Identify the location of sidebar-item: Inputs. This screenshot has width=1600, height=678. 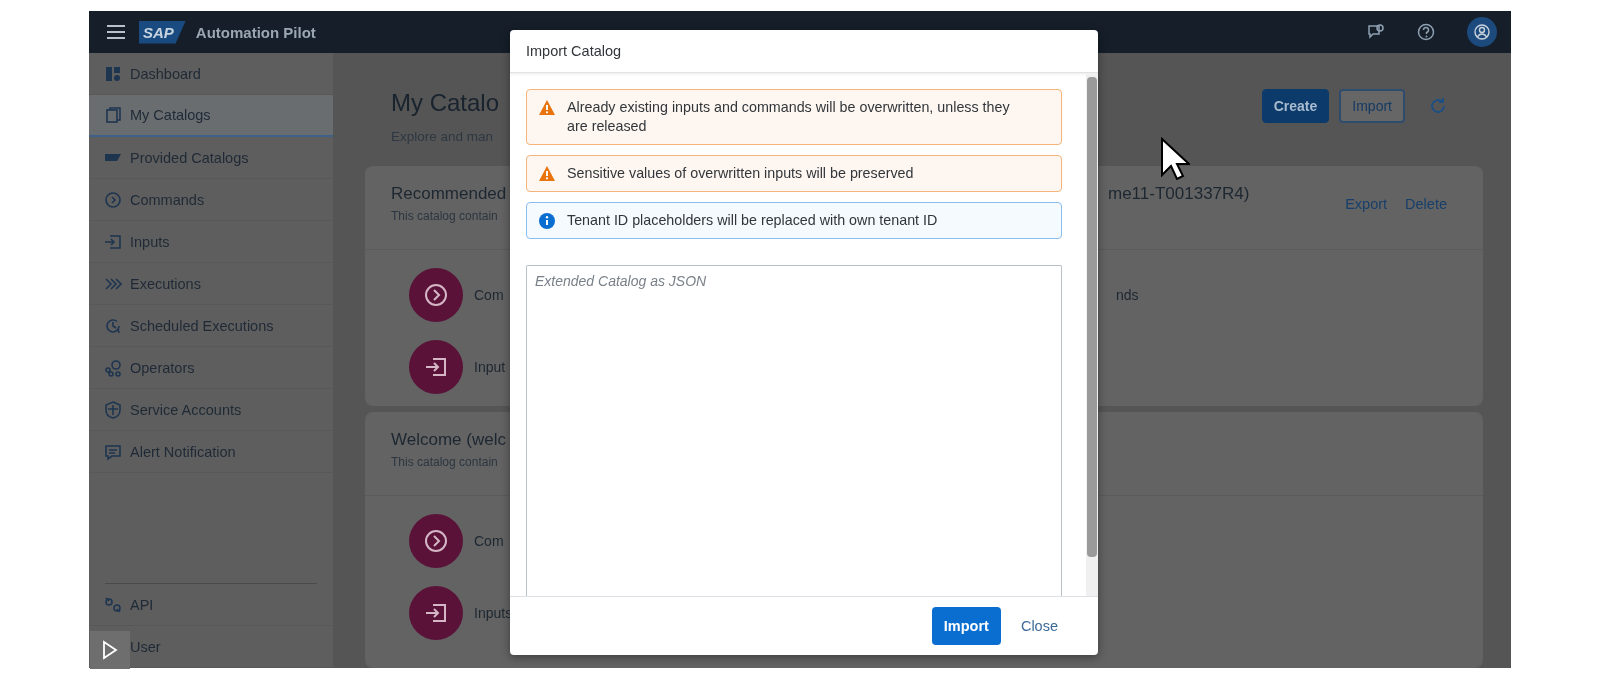
(211, 242).